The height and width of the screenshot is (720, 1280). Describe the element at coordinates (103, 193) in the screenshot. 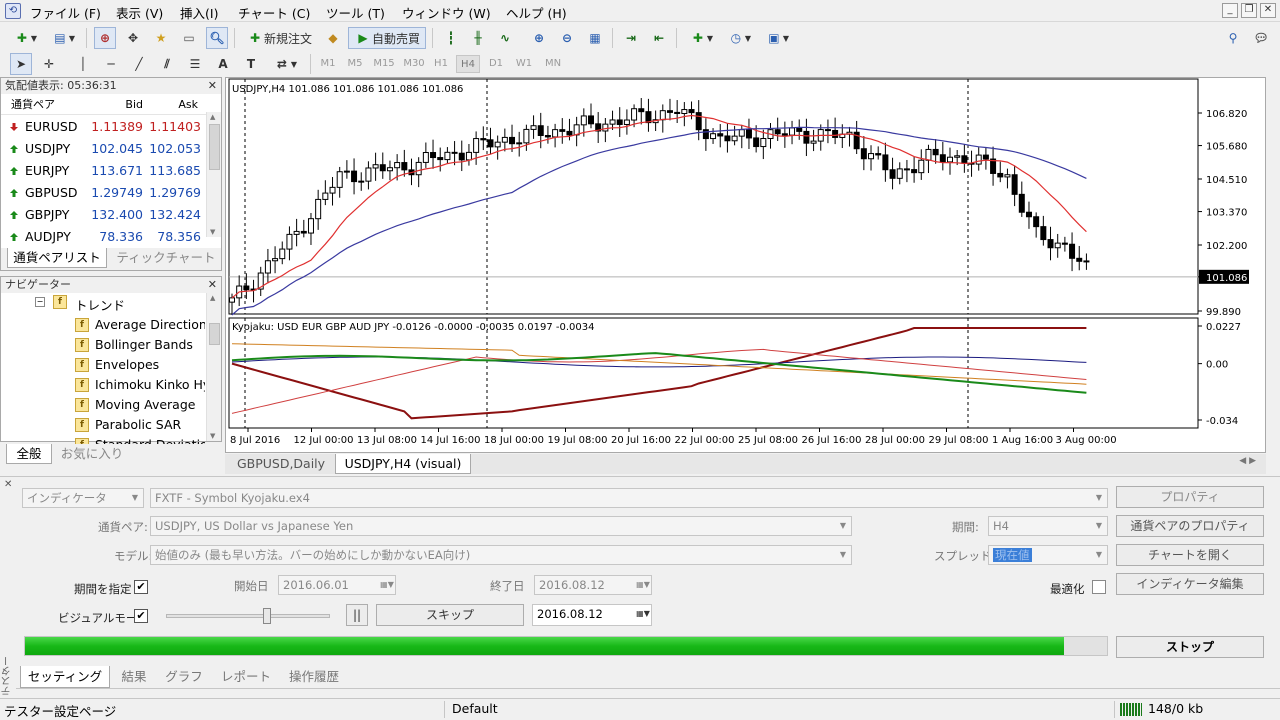

I see `market-watch-row: GBPUSD 1.29749 1.29769` at that location.